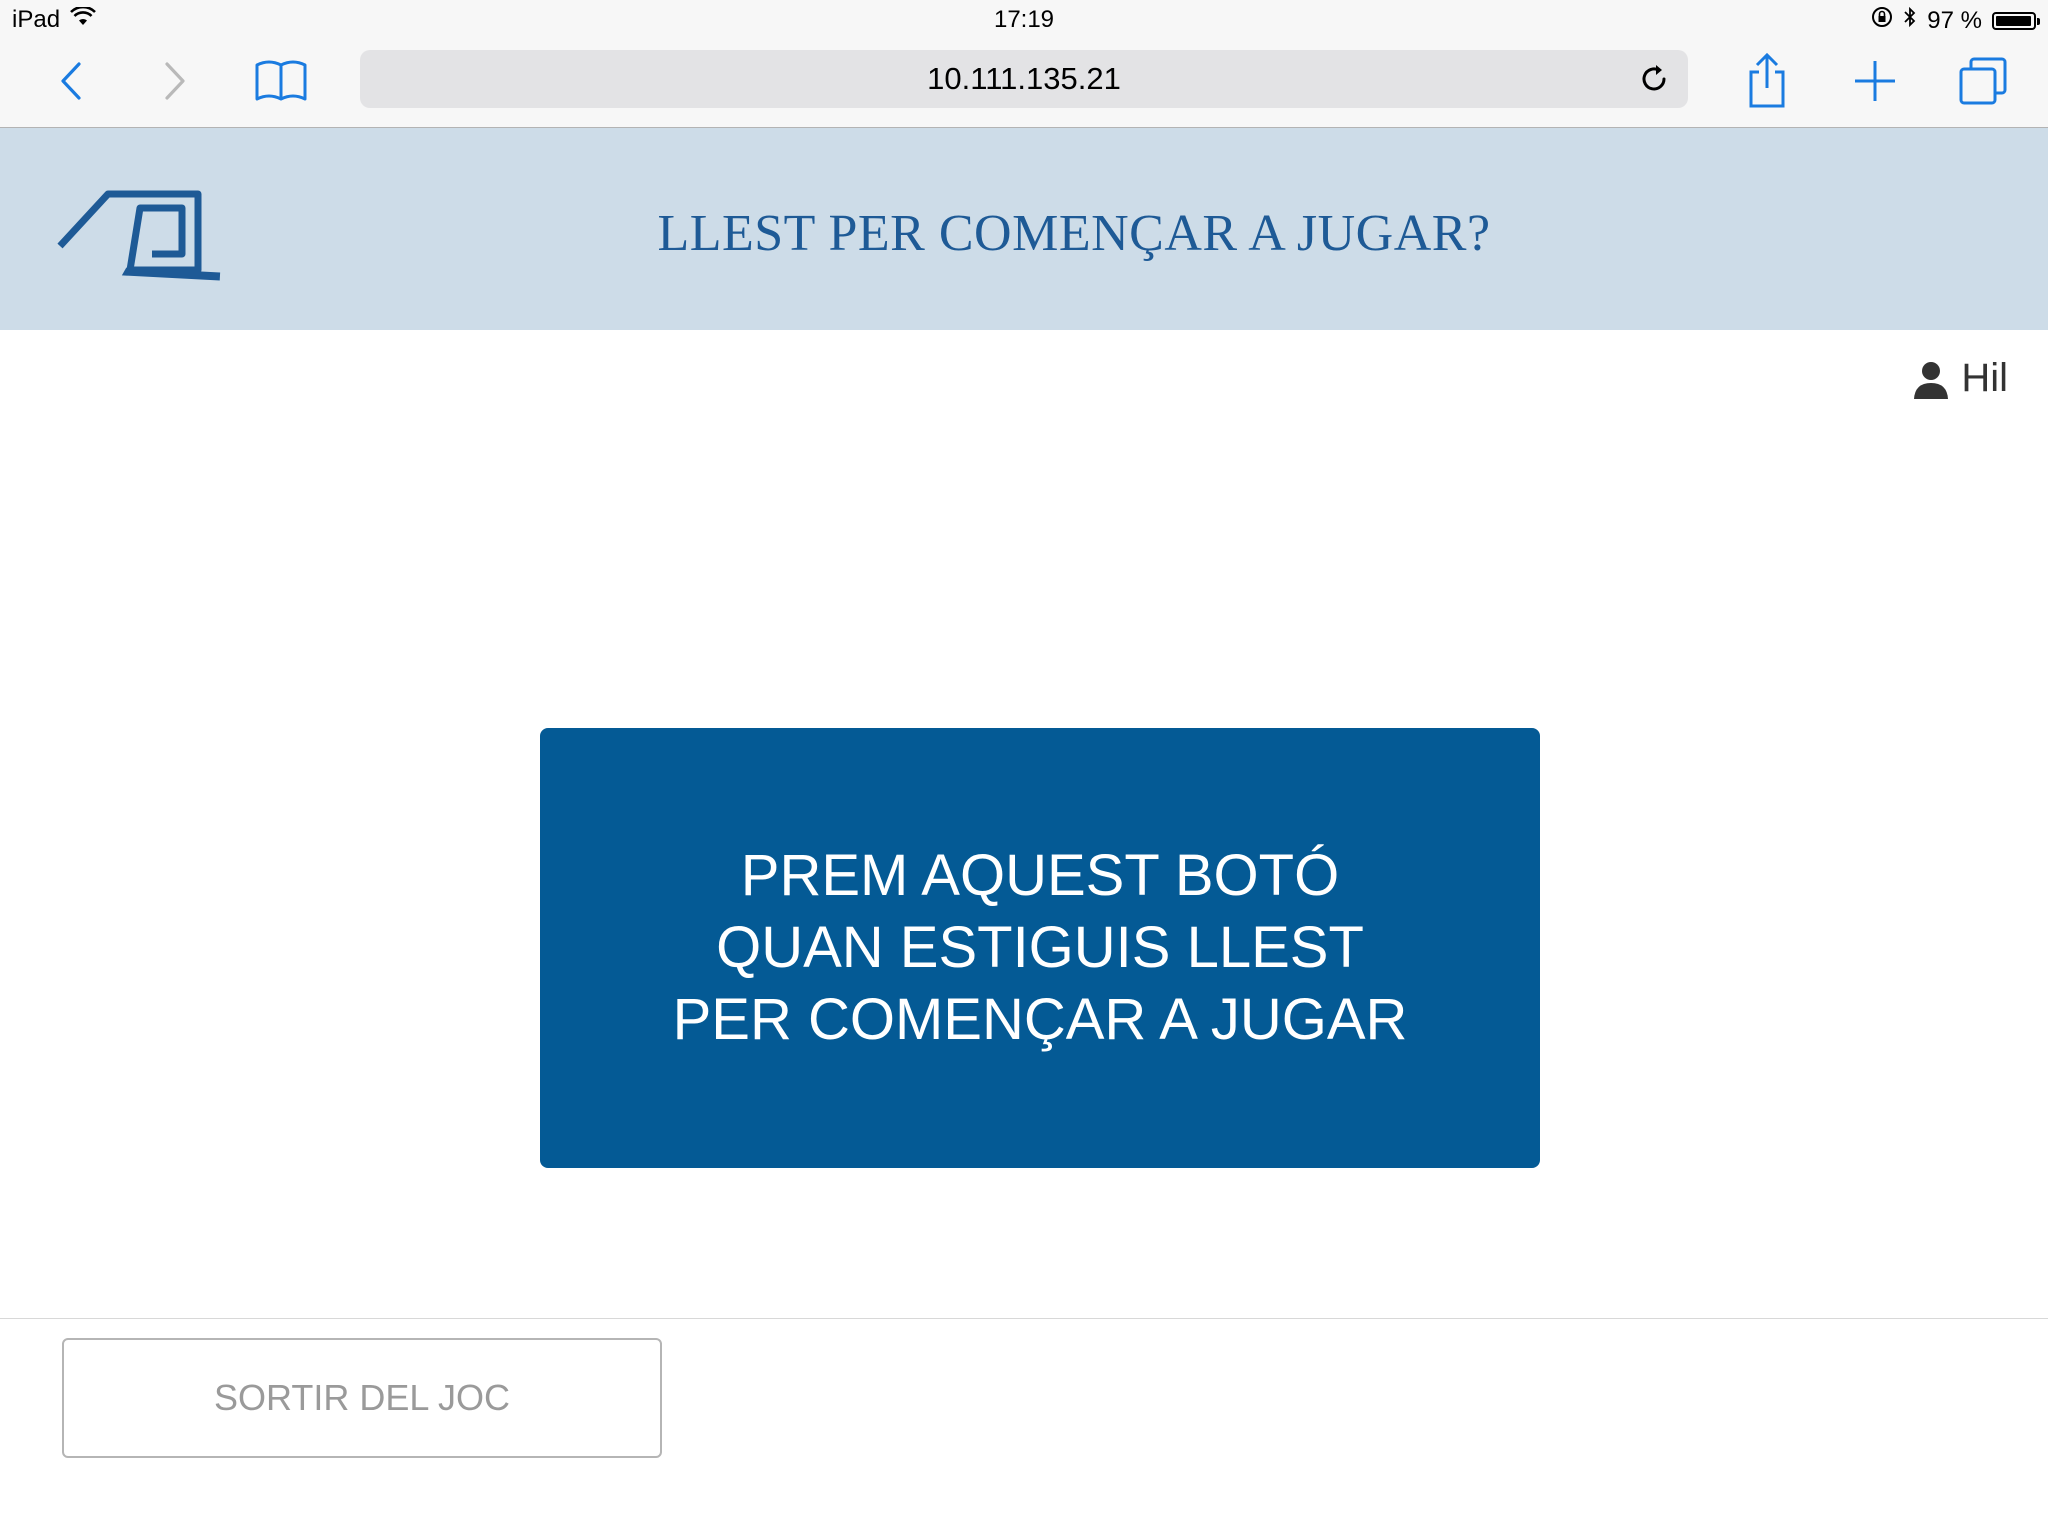  Describe the element at coordinates (1024, 1318) in the screenshot. I see `footer-divider` at that location.